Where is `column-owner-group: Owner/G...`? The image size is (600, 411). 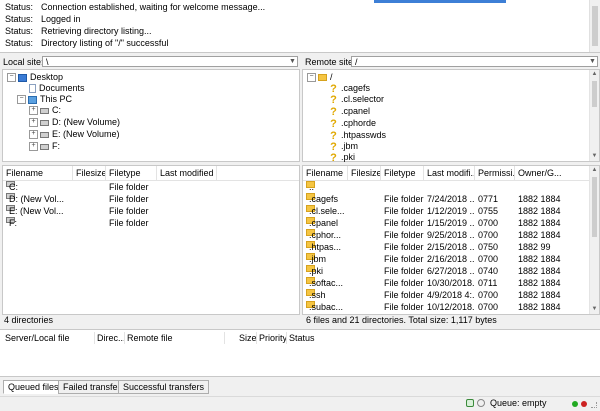
column-owner-group: Owner/G... is located at coordinates (552, 173).